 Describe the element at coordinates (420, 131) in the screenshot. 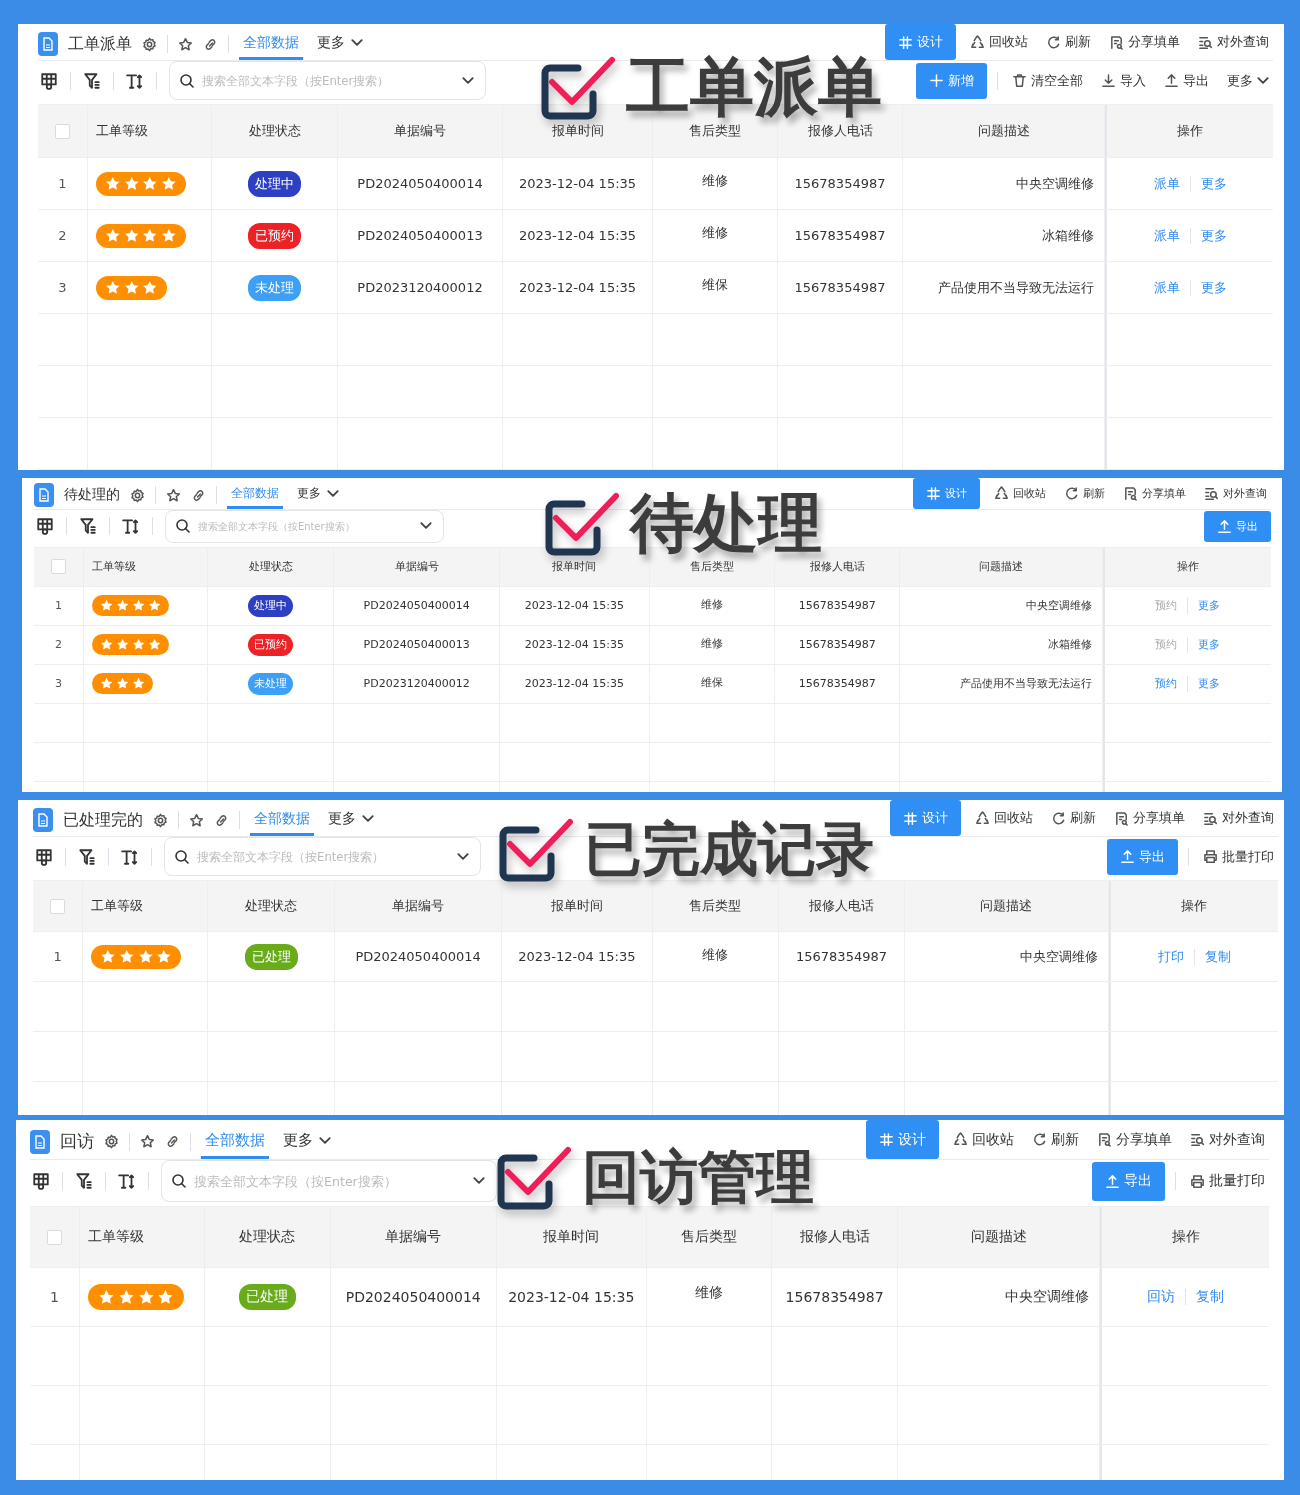

I see `column-header: 单据编号` at that location.